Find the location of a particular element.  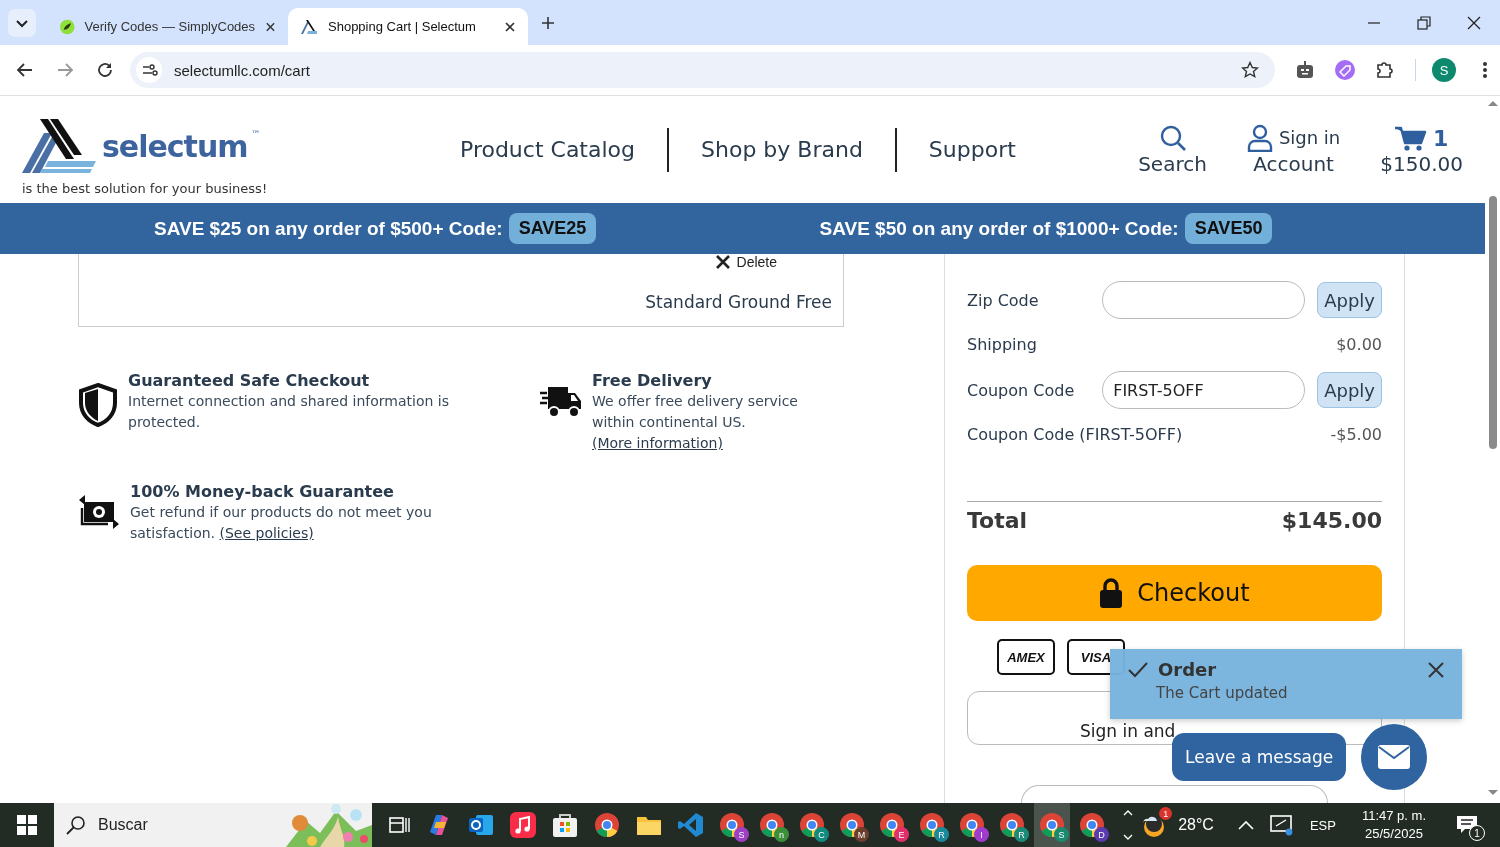

shipping-method: Standard Ground Free is located at coordinates (738, 302).